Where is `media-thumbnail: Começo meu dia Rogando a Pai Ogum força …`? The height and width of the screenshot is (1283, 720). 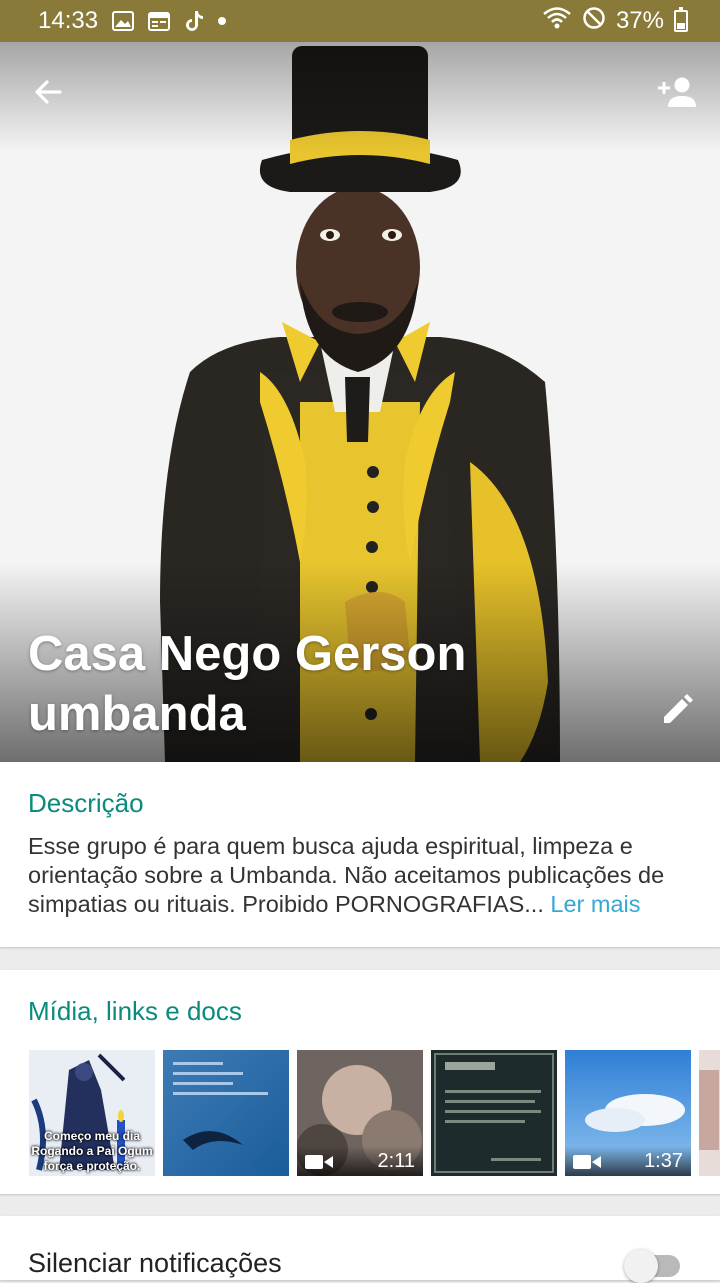 media-thumbnail: Começo meu dia Rogando a Pai Ogum força … is located at coordinates (92, 1113).